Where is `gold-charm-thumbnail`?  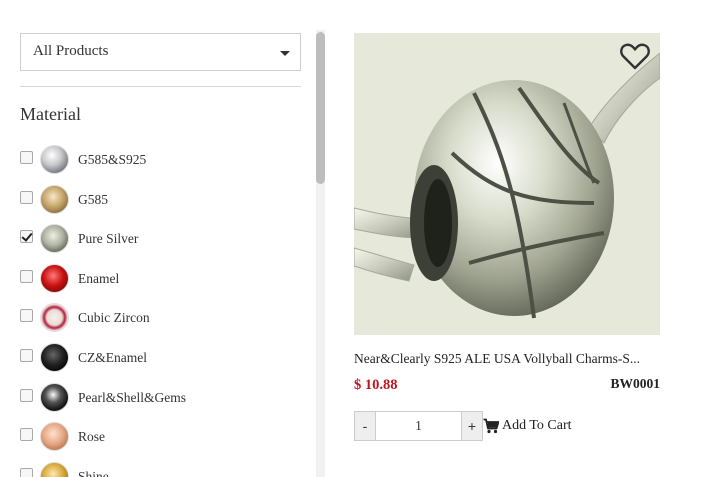
gold-charm-thumbnail is located at coordinates (54, 199).